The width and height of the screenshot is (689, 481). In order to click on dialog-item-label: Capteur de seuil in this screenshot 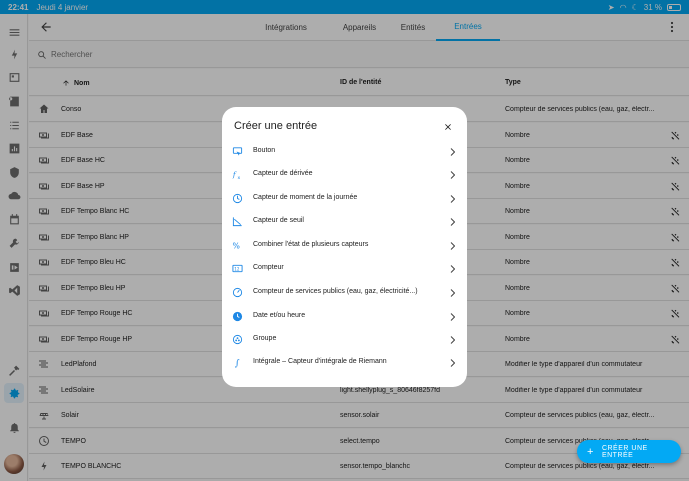, I will do `click(278, 220)`.